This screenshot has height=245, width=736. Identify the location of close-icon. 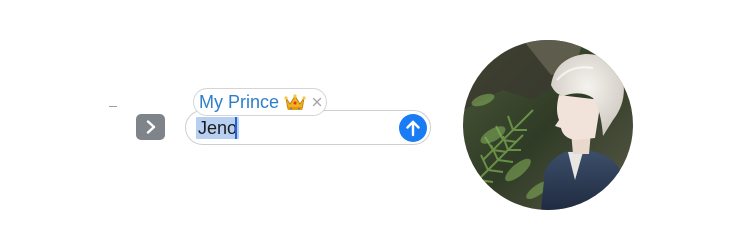
(317, 102).